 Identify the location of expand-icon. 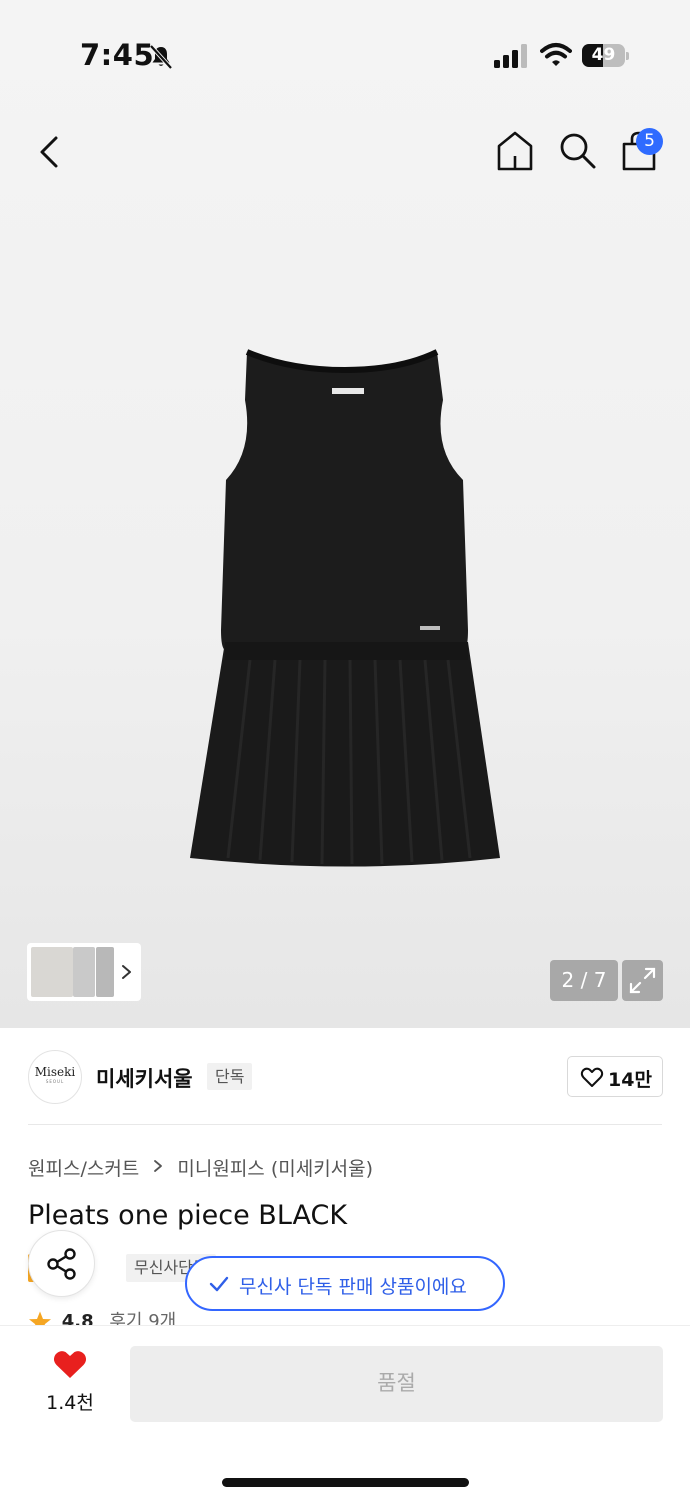
(642, 980).